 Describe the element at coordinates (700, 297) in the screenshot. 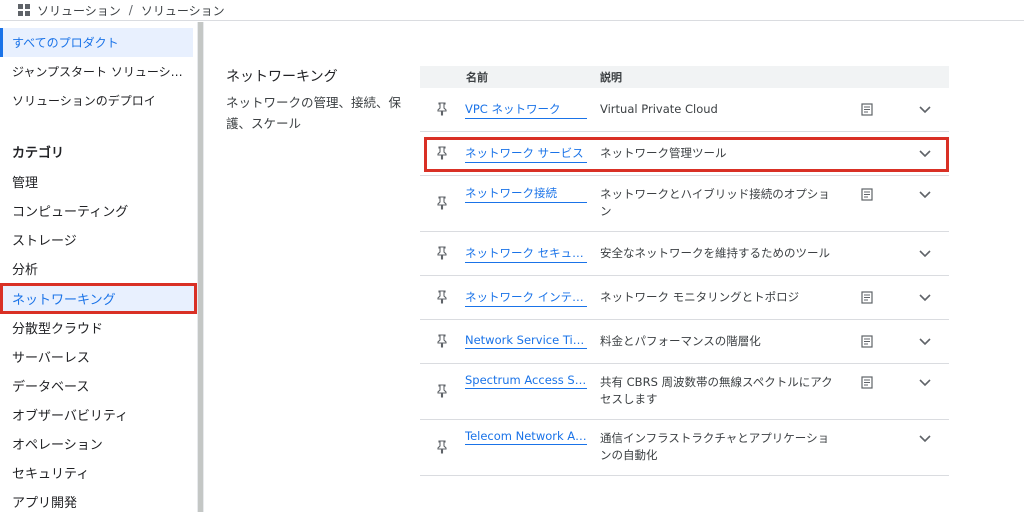

I see `product-description: ネットワーク モニタリングとトポロジ` at that location.